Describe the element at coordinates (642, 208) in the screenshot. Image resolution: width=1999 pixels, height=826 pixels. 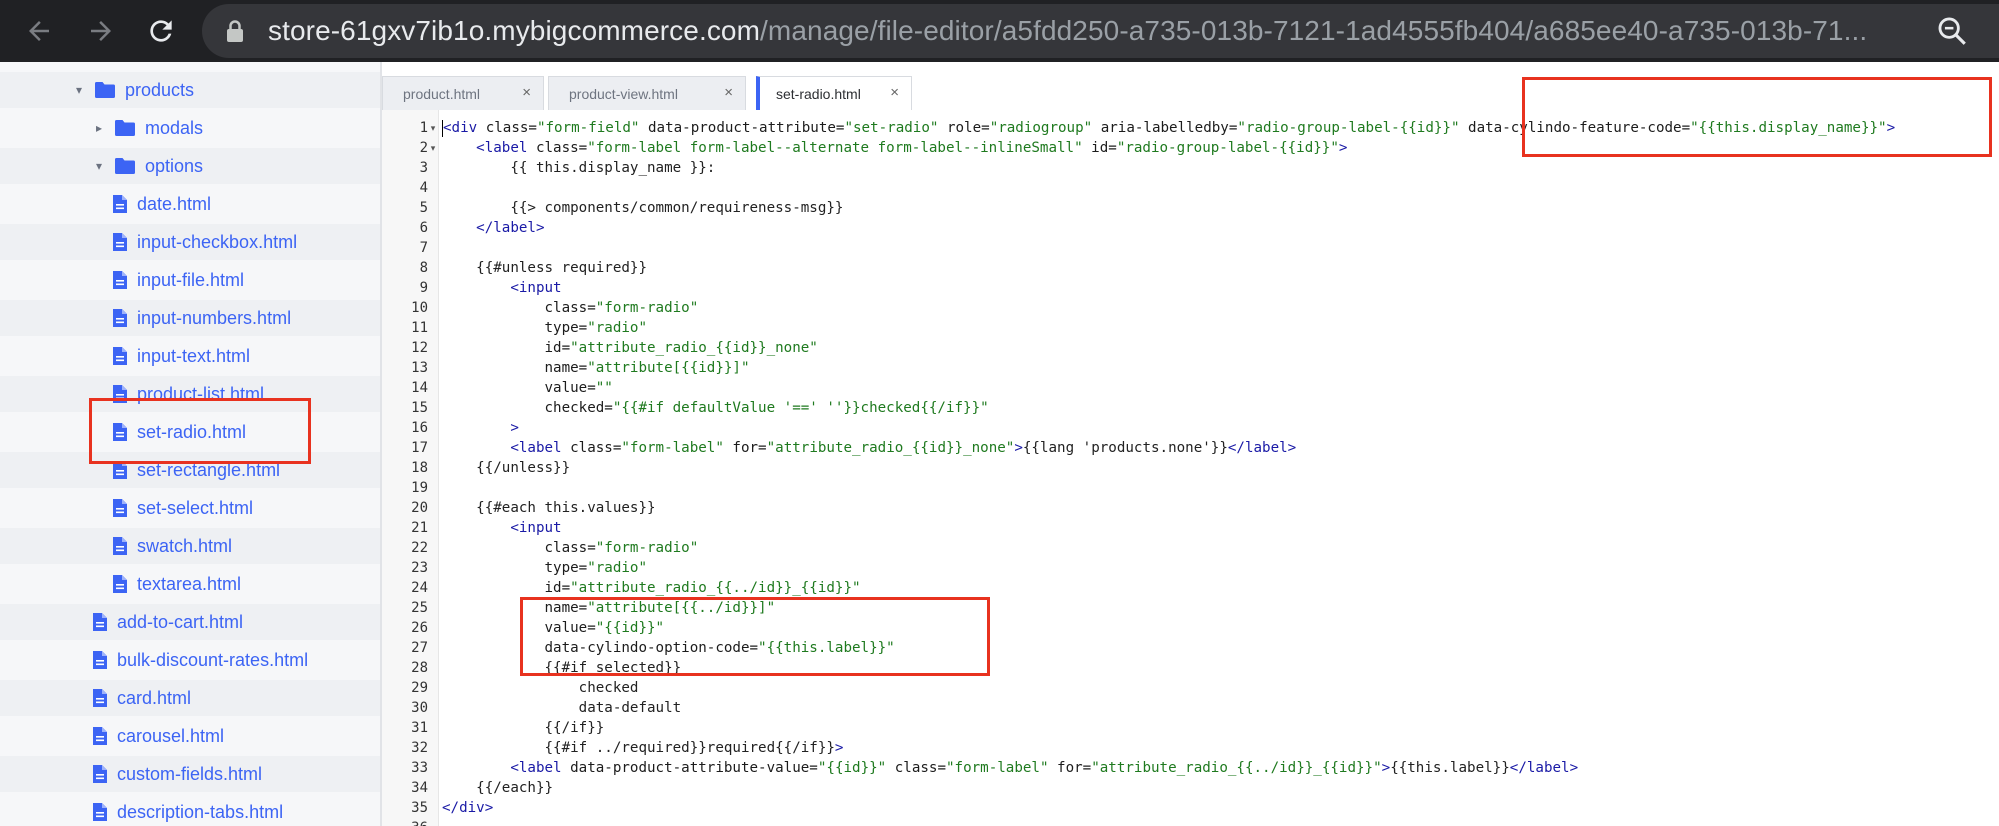
I see `code-line: {{> components/common/requireness-msg}}` at that location.